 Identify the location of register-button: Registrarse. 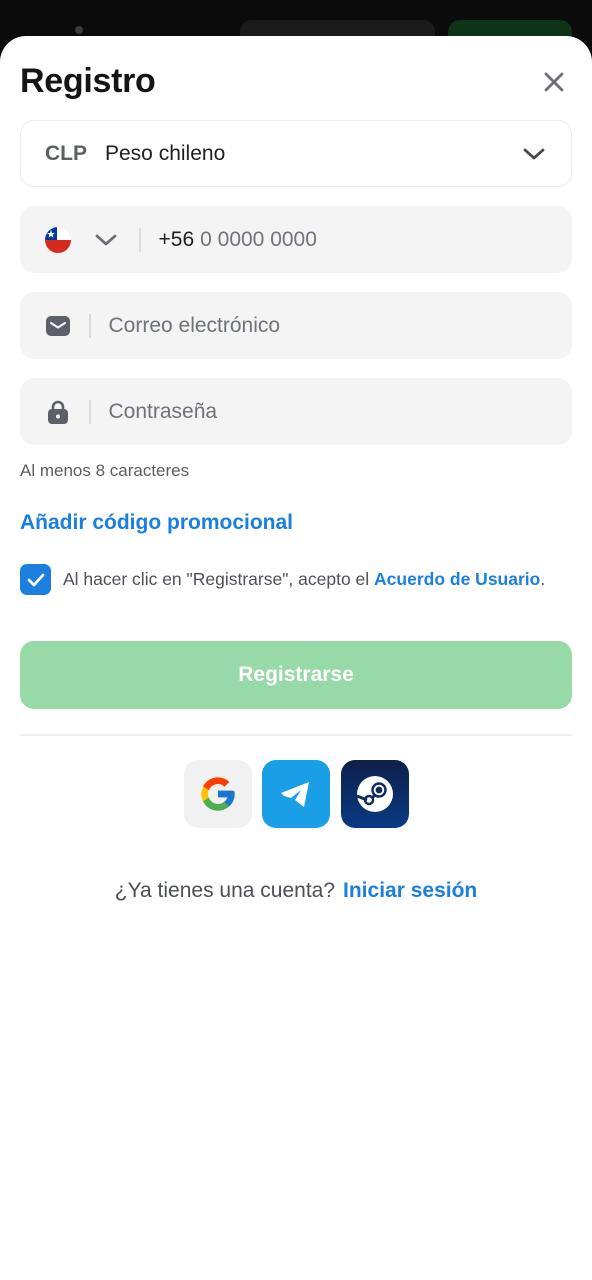
(296, 675).